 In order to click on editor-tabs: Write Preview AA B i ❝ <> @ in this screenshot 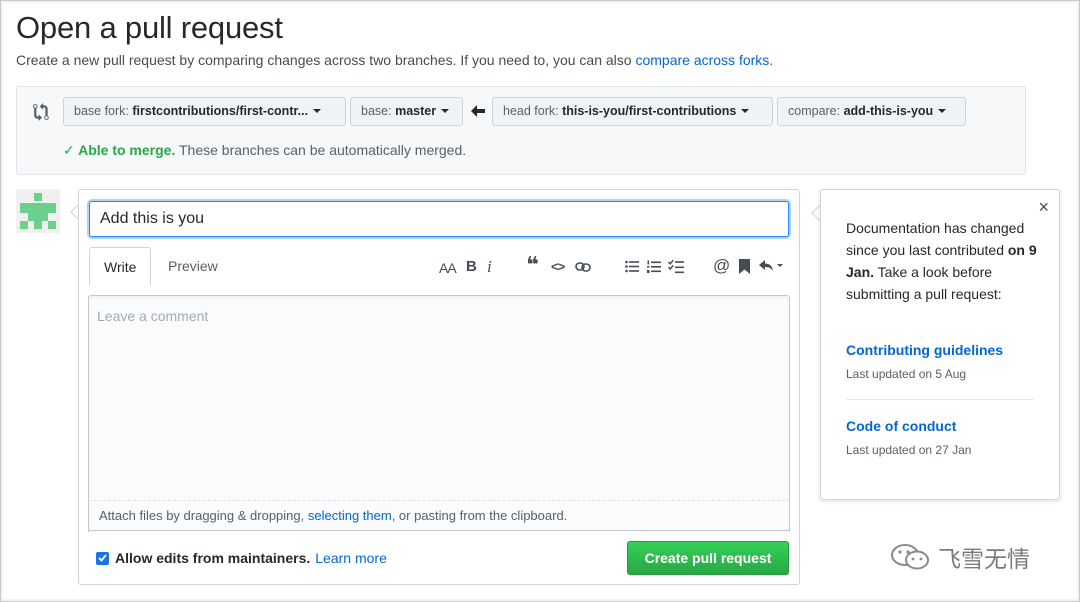, I will do `click(439, 266)`.